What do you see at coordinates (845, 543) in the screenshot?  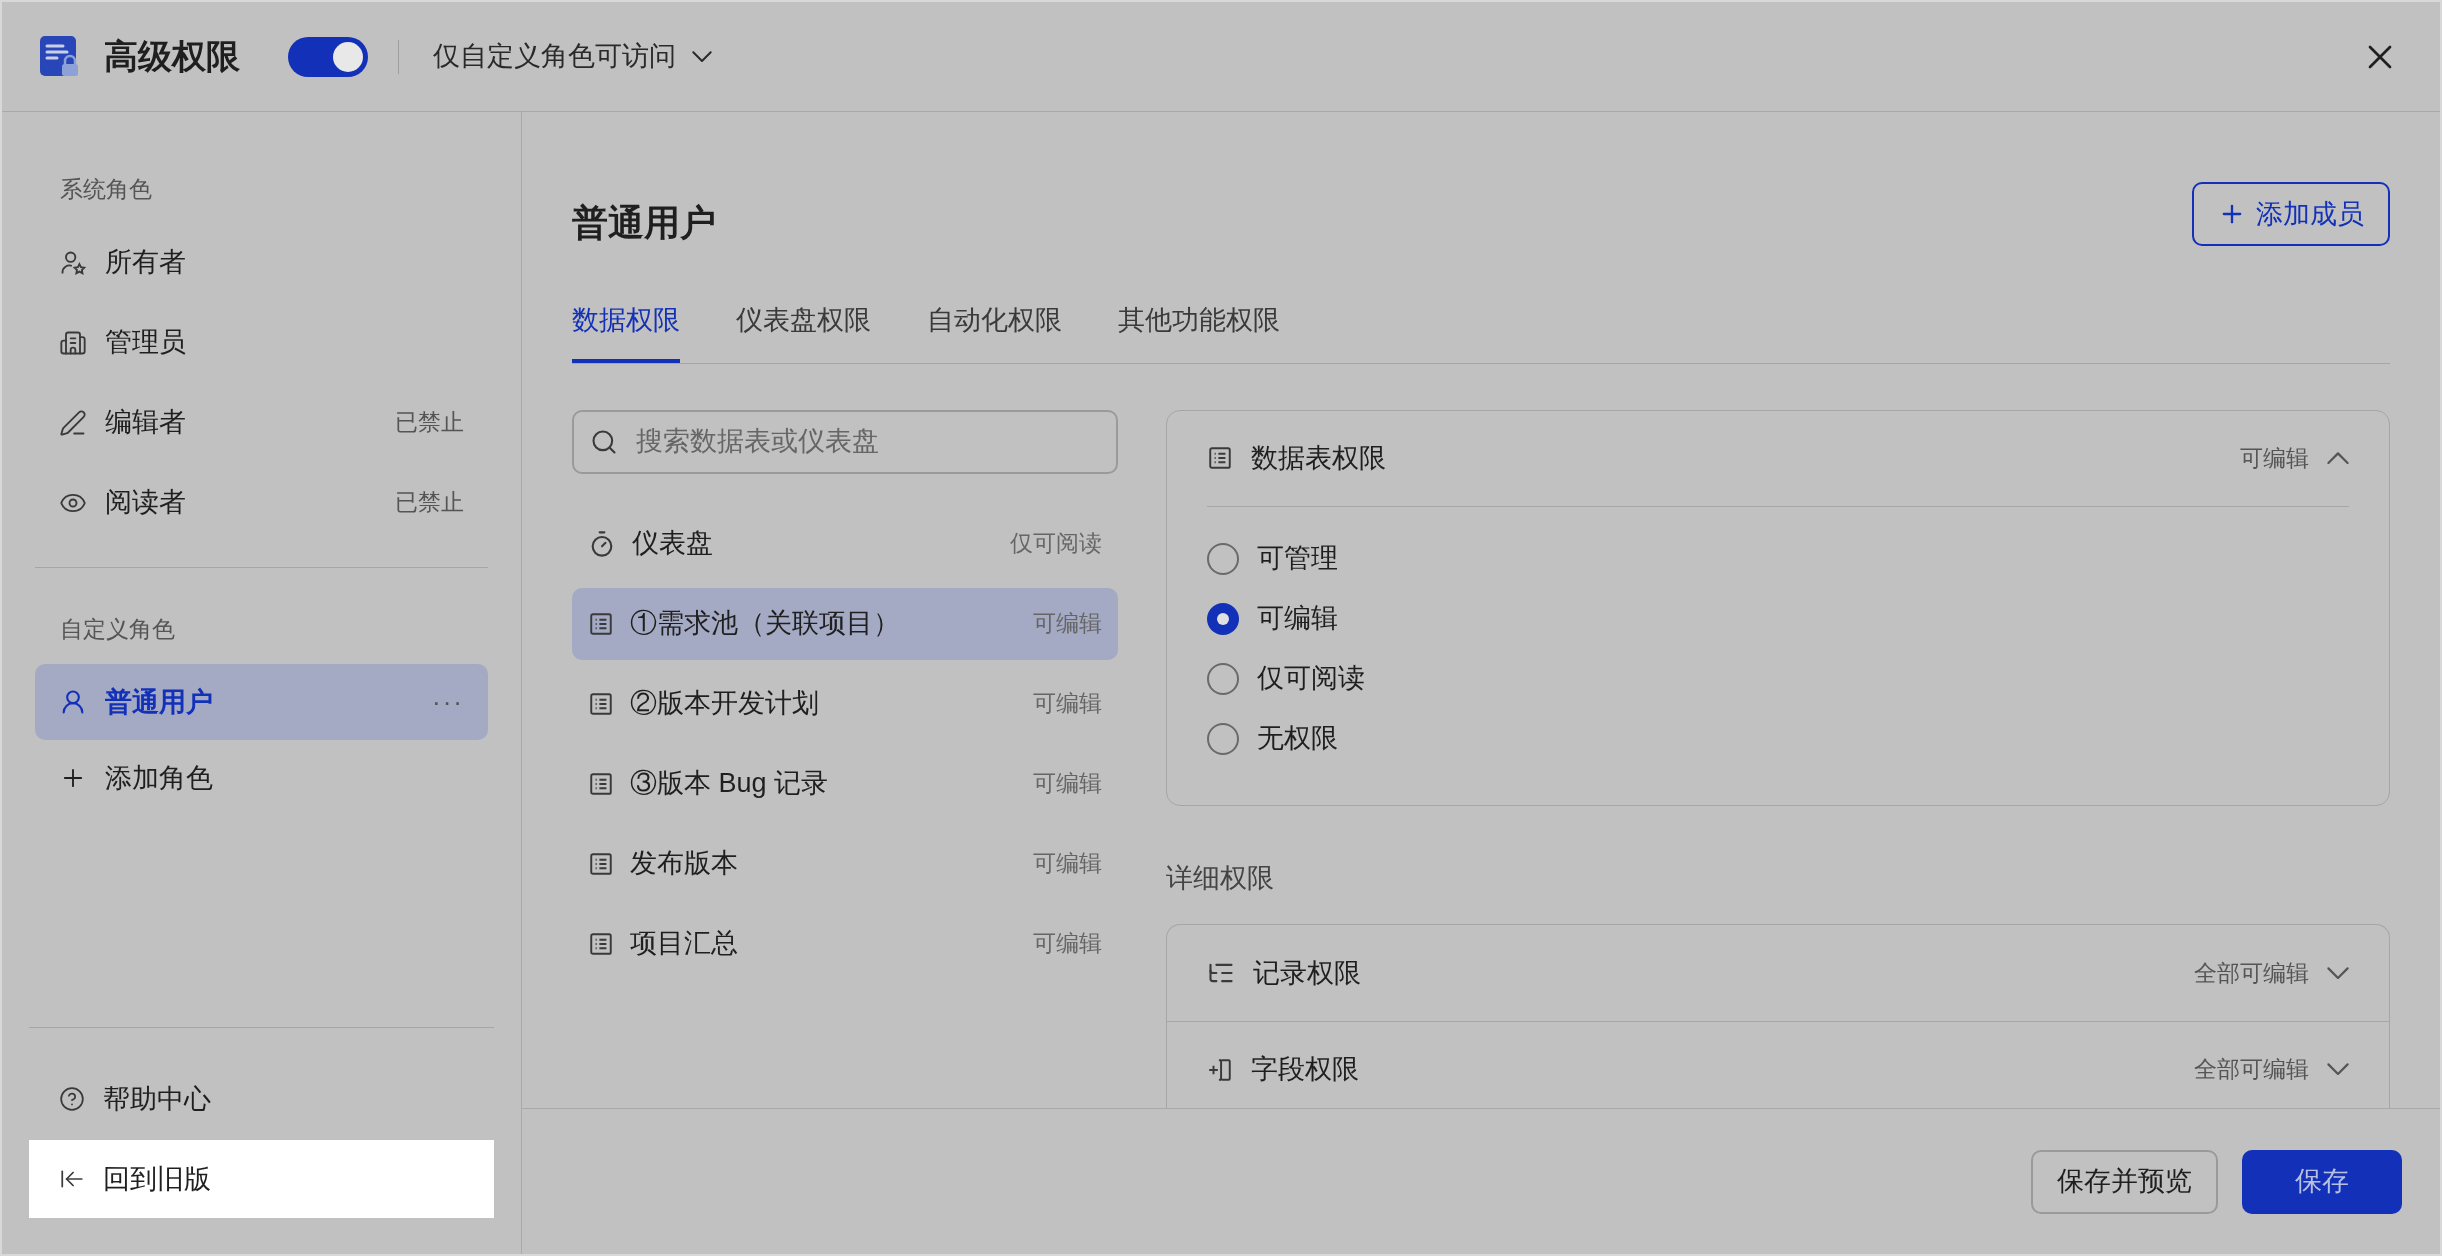 I see `table-list-item: 仪表盘 仅可阅读` at bounding box center [845, 543].